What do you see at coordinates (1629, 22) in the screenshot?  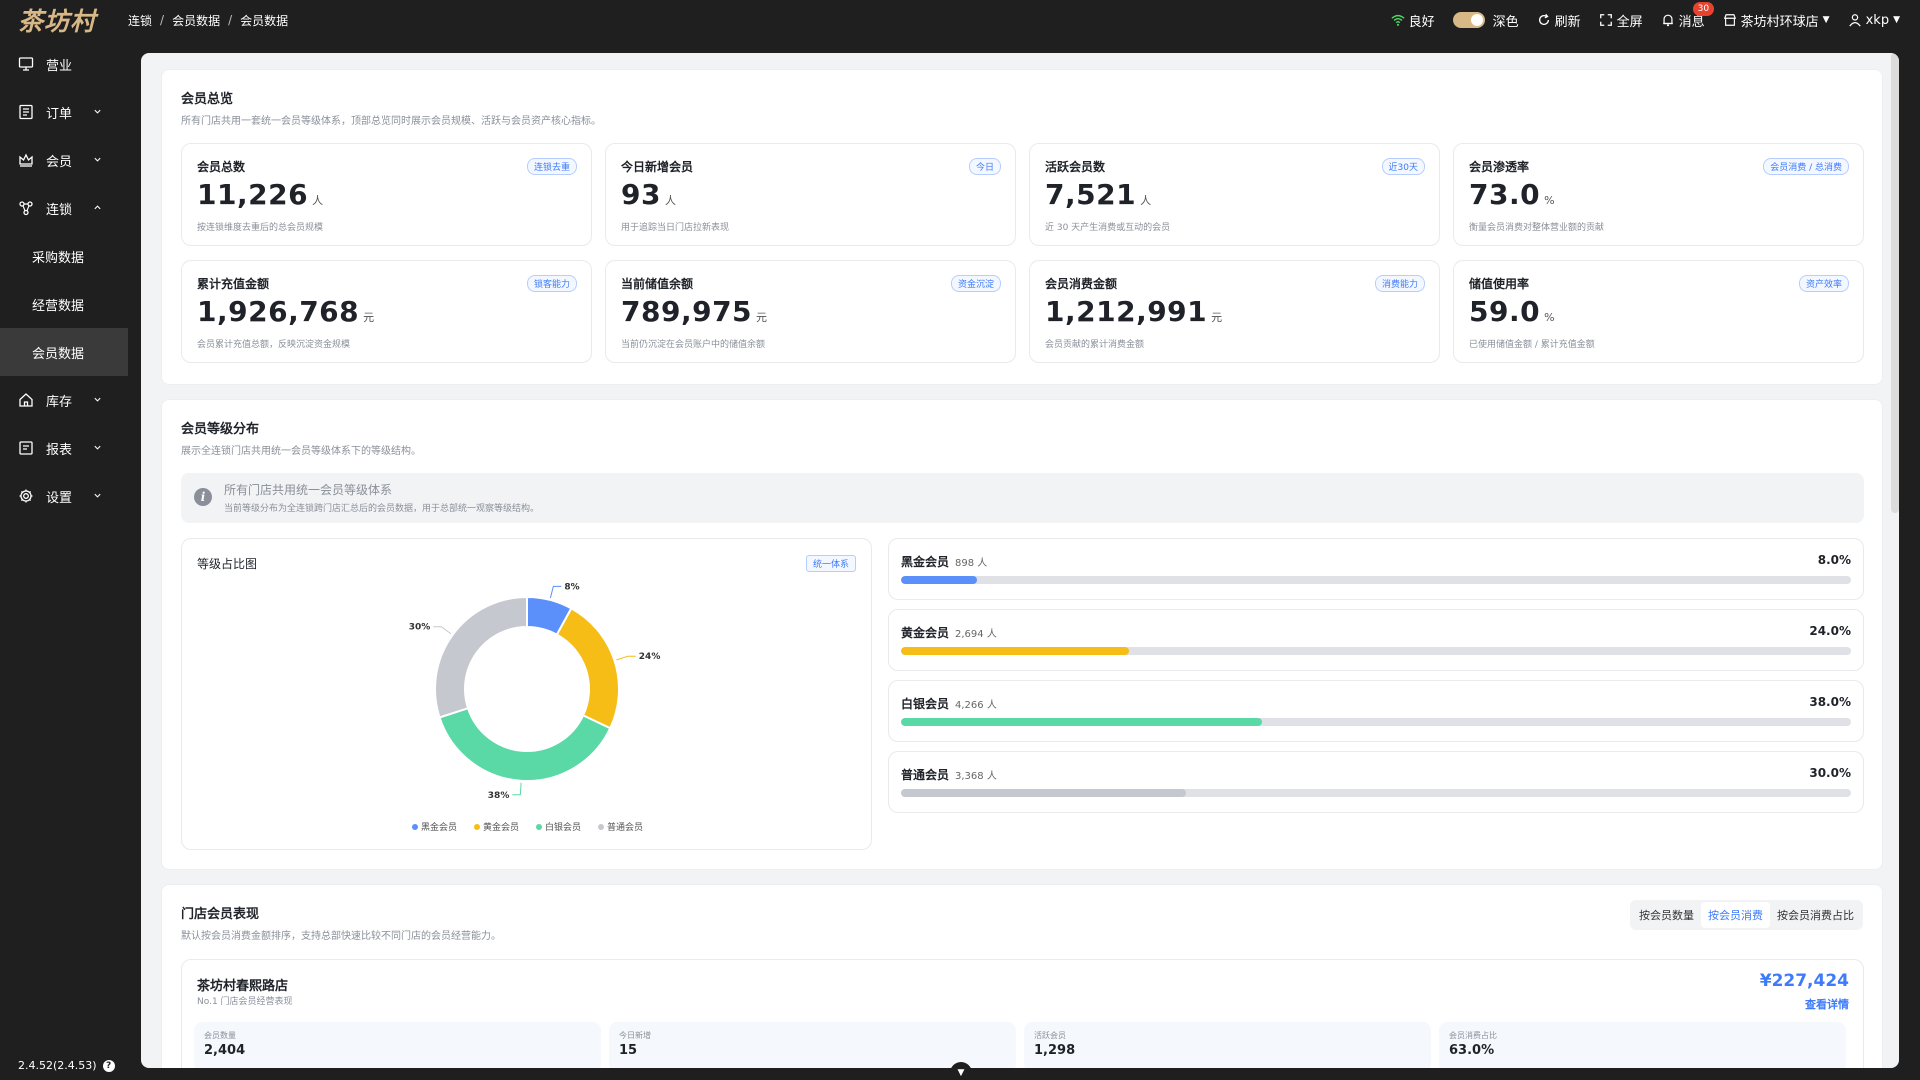 I see `fullscreen-label: 全屏` at bounding box center [1629, 22].